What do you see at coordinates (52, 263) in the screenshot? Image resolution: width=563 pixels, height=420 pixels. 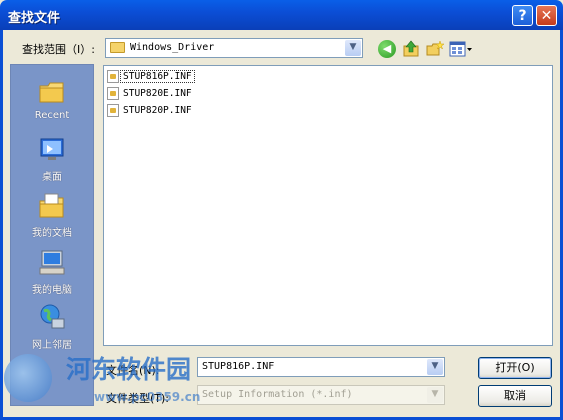 I see `my-computer-icon` at bounding box center [52, 263].